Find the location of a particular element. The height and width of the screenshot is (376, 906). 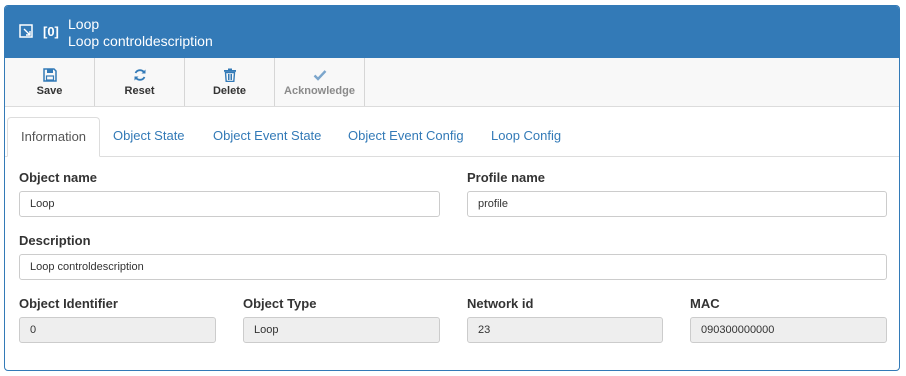

reset-button: Reset is located at coordinates (140, 82).